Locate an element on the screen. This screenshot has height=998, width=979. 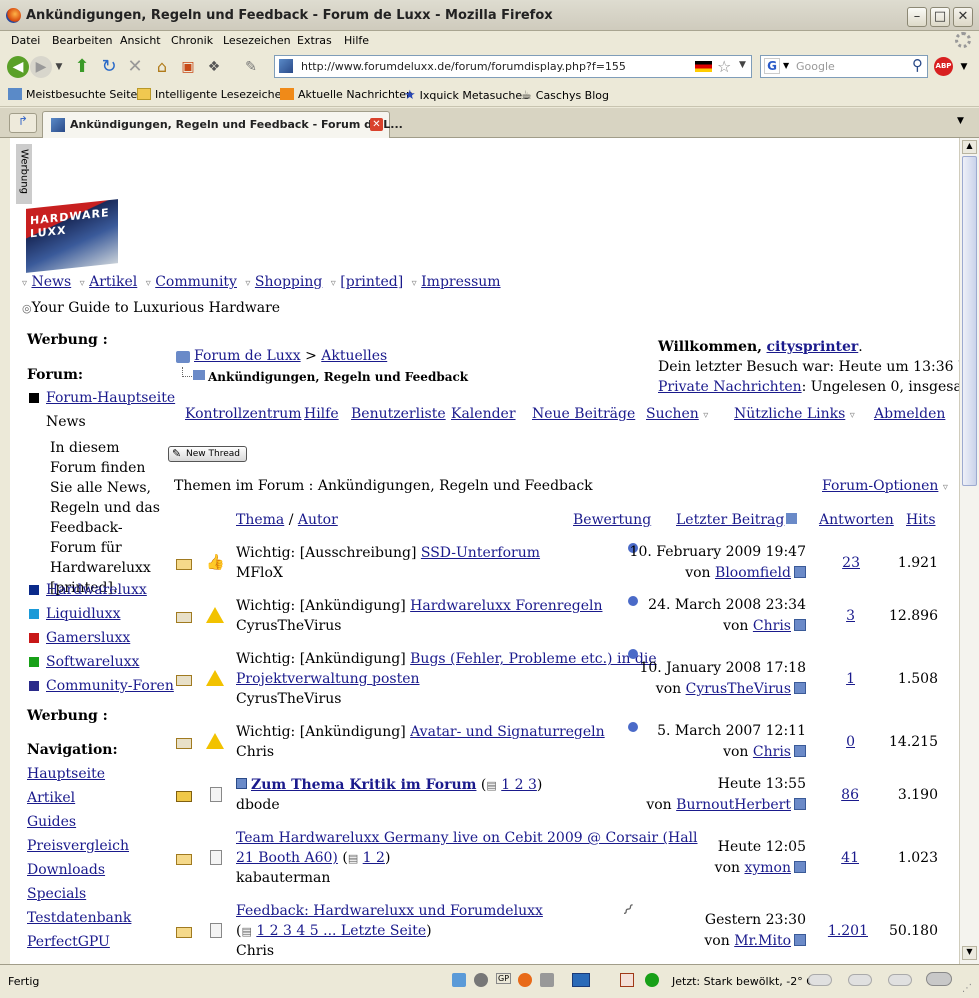
menu-lesezeichen: Lesezeichen is located at coordinates (257, 40).